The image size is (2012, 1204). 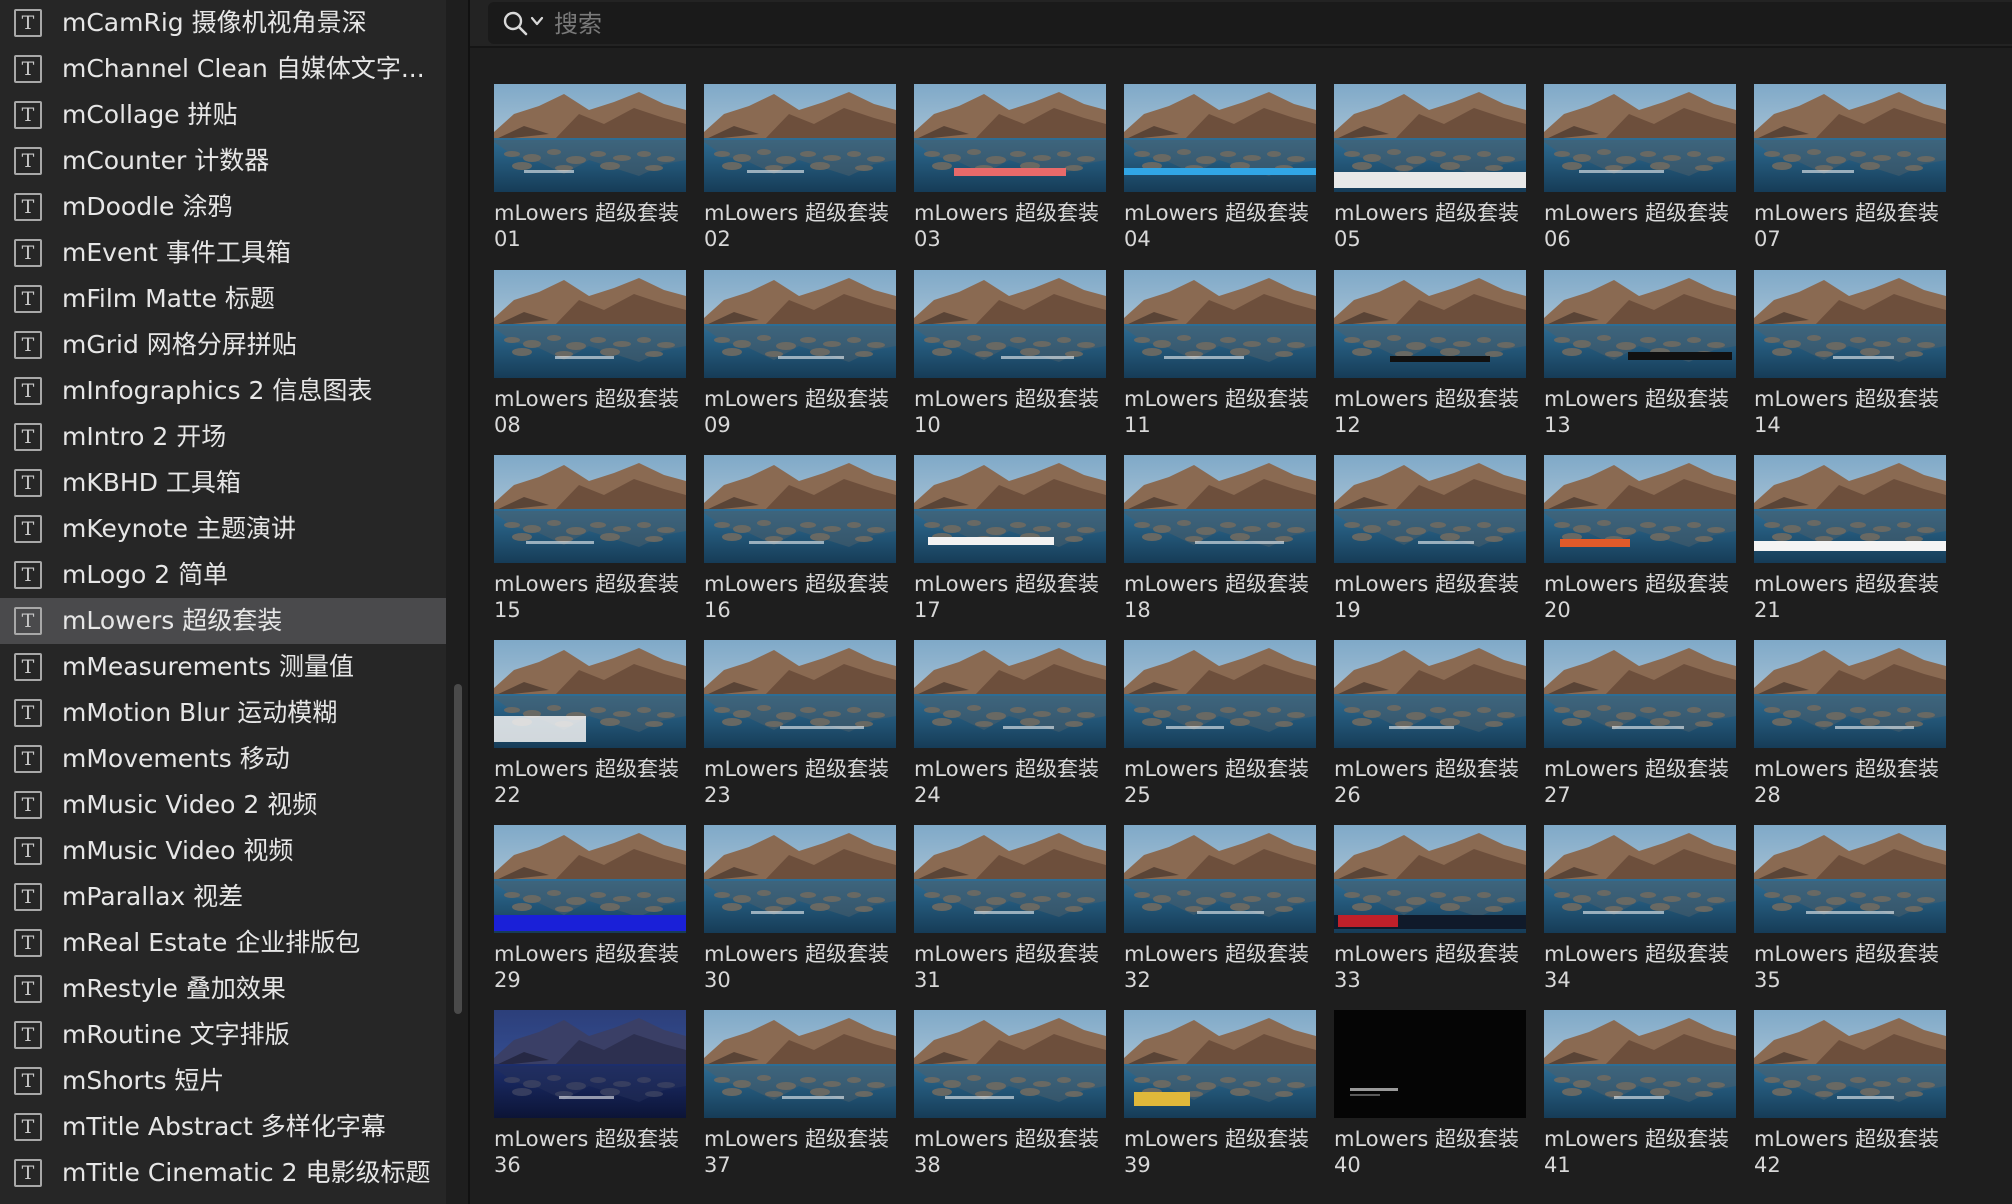 What do you see at coordinates (223, 1173) in the screenshot?
I see `sidebar-item: TmTitle Cinematic 2 电影级标题` at bounding box center [223, 1173].